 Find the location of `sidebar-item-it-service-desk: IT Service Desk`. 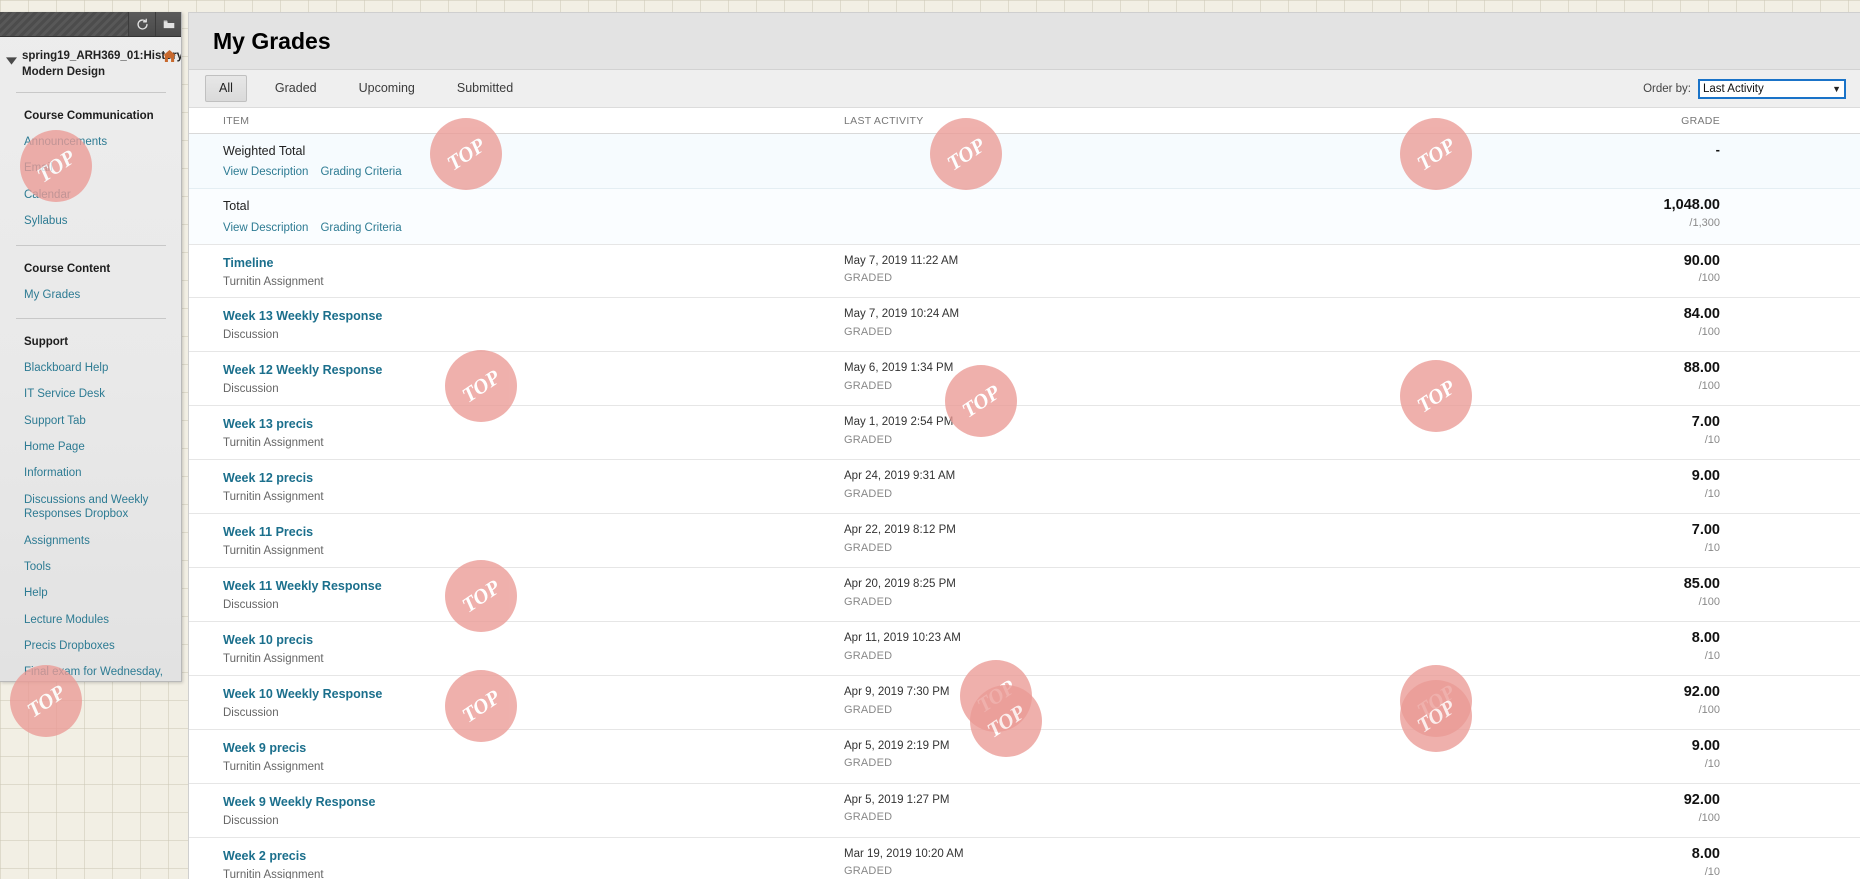

sidebar-item-it-service-desk: IT Service Desk is located at coordinates (90, 394).